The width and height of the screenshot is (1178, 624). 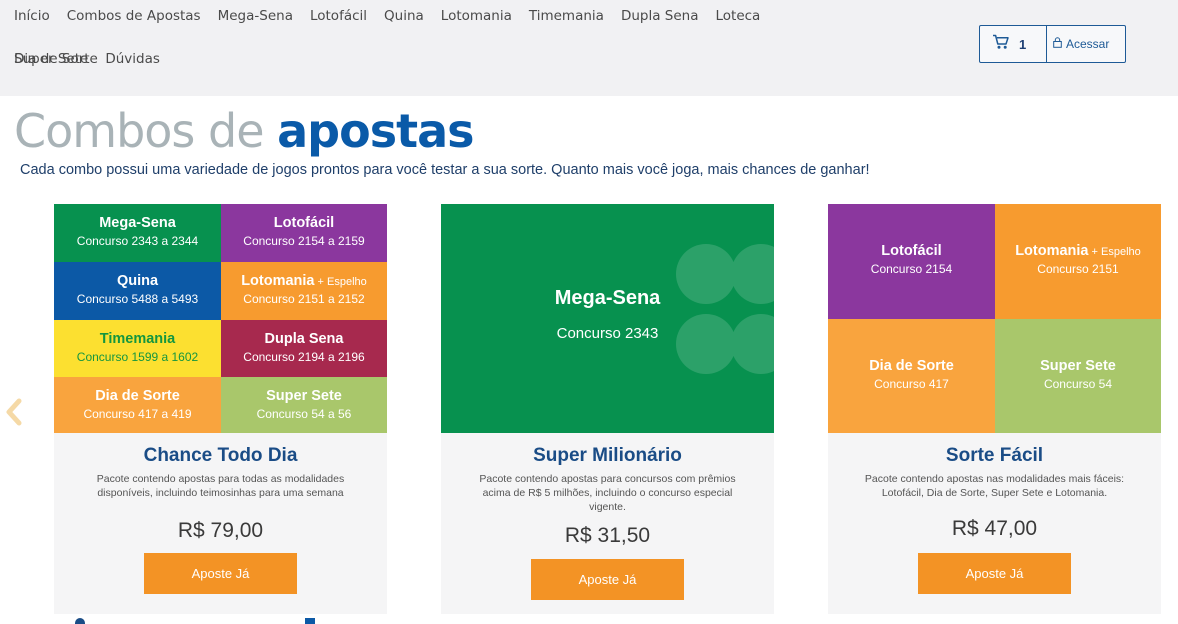 What do you see at coordinates (476, 27) in the screenshot?
I see `nav-item-lotomania: Lotomania` at bounding box center [476, 27].